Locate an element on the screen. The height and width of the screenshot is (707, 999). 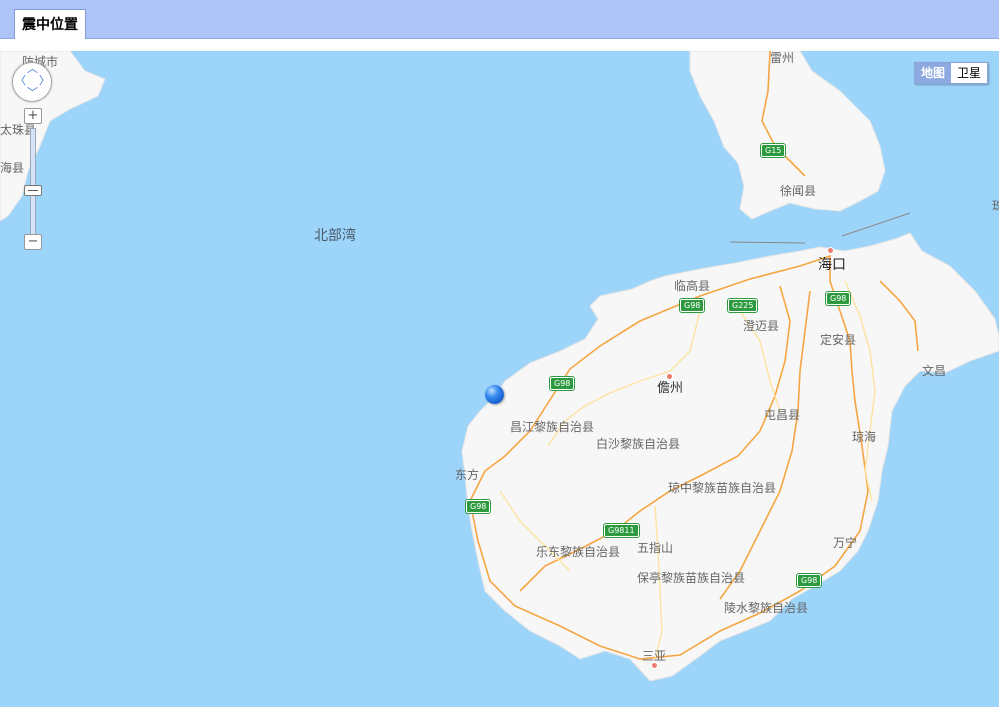
pan-right-icon: 〉 is located at coordinates (44, 81).